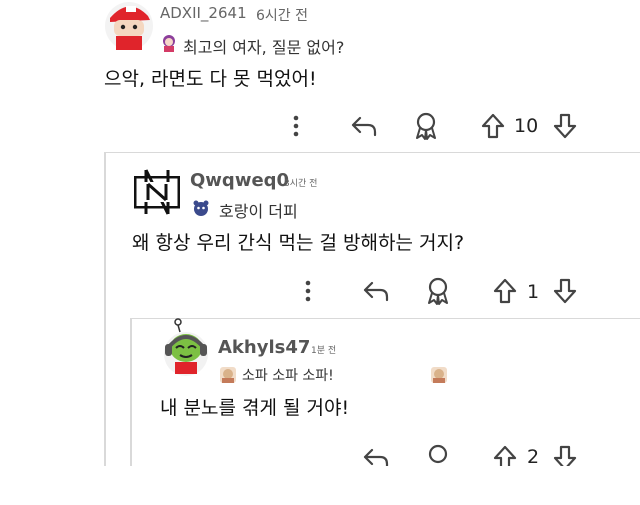 The height and width of the screenshot is (505, 640). Describe the element at coordinates (239, 180) in the screenshot. I see `username: Qwqweq0` at that location.